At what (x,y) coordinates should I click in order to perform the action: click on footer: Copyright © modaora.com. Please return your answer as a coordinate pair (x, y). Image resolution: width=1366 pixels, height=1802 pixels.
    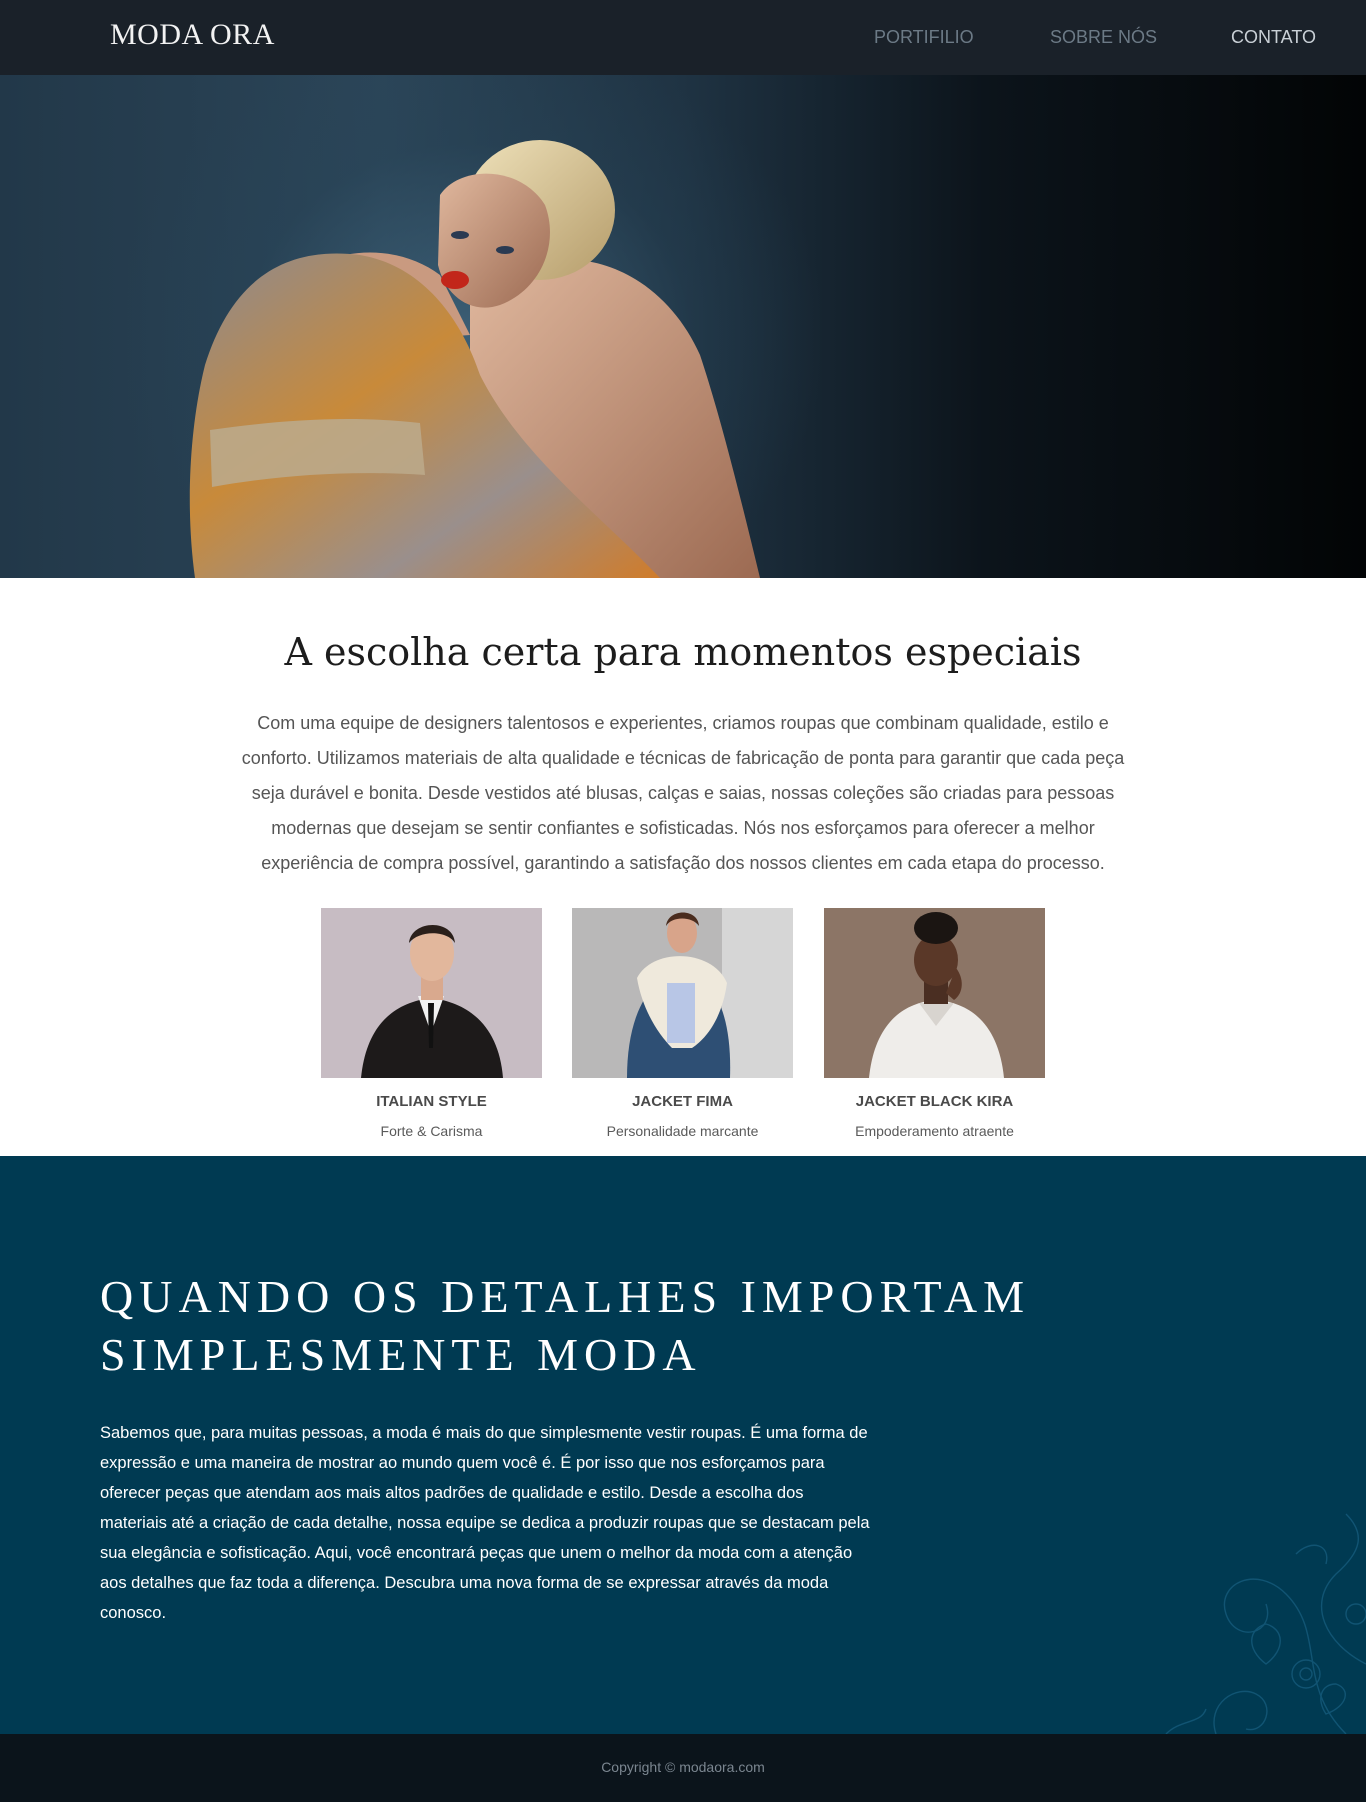
    Looking at the image, I should click on (683, 1768).